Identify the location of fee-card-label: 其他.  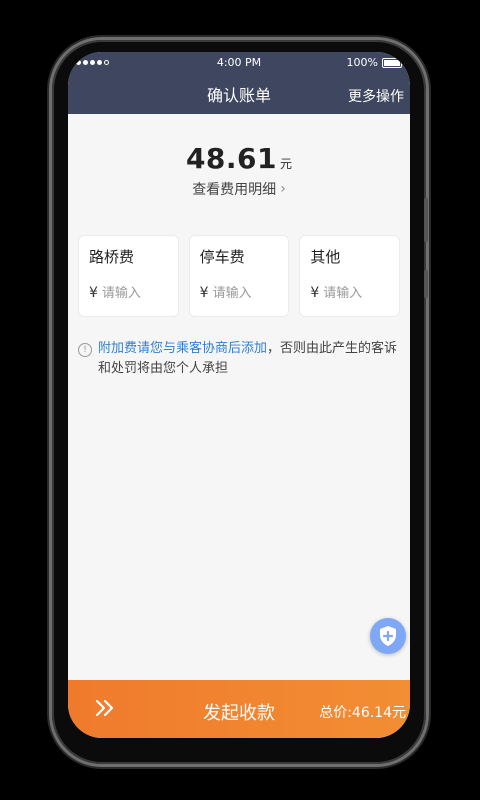
(325, 257).